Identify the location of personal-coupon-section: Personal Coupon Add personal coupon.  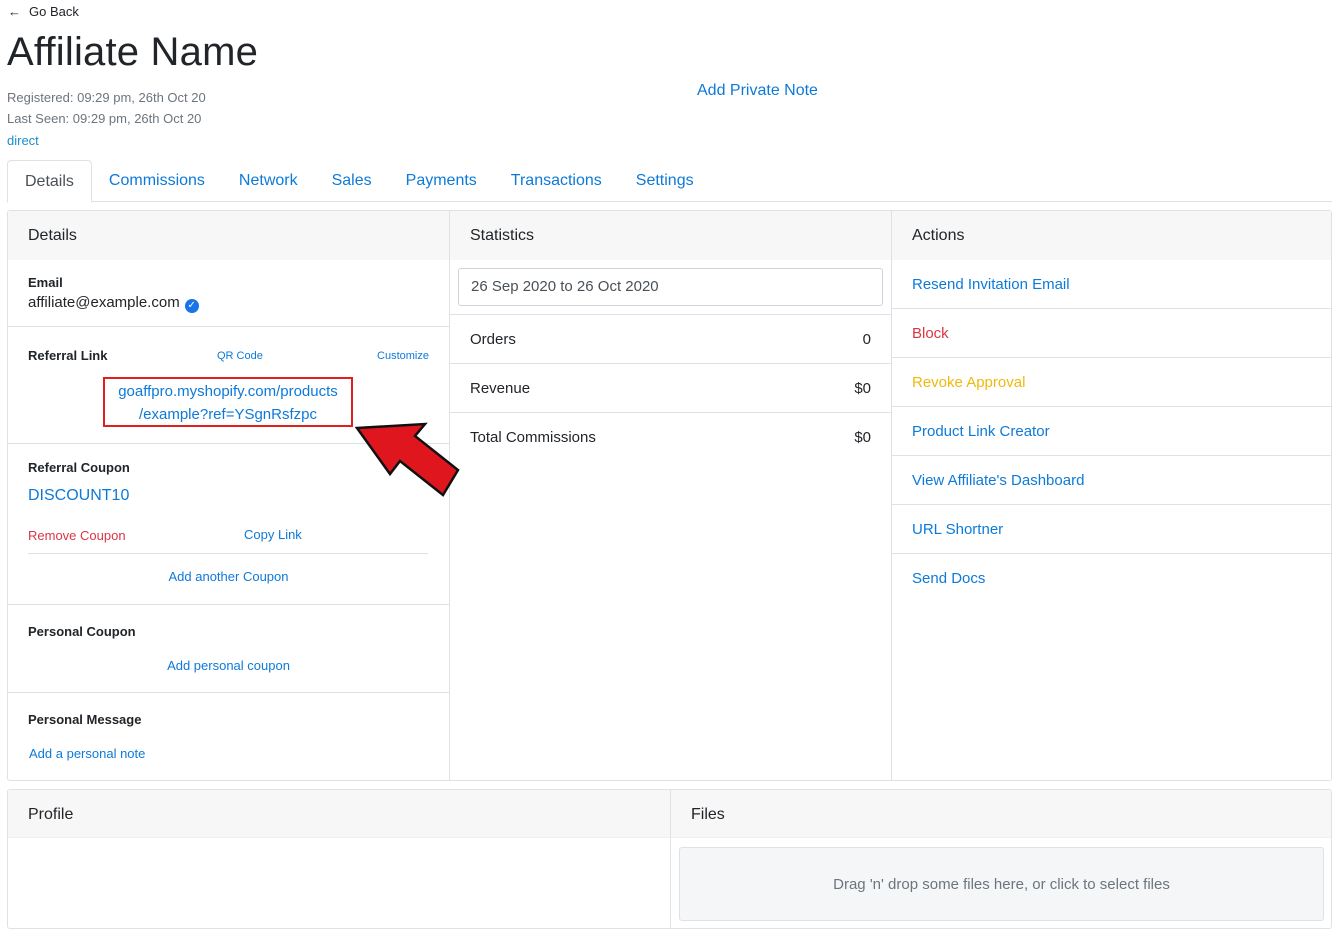
(228, 649).